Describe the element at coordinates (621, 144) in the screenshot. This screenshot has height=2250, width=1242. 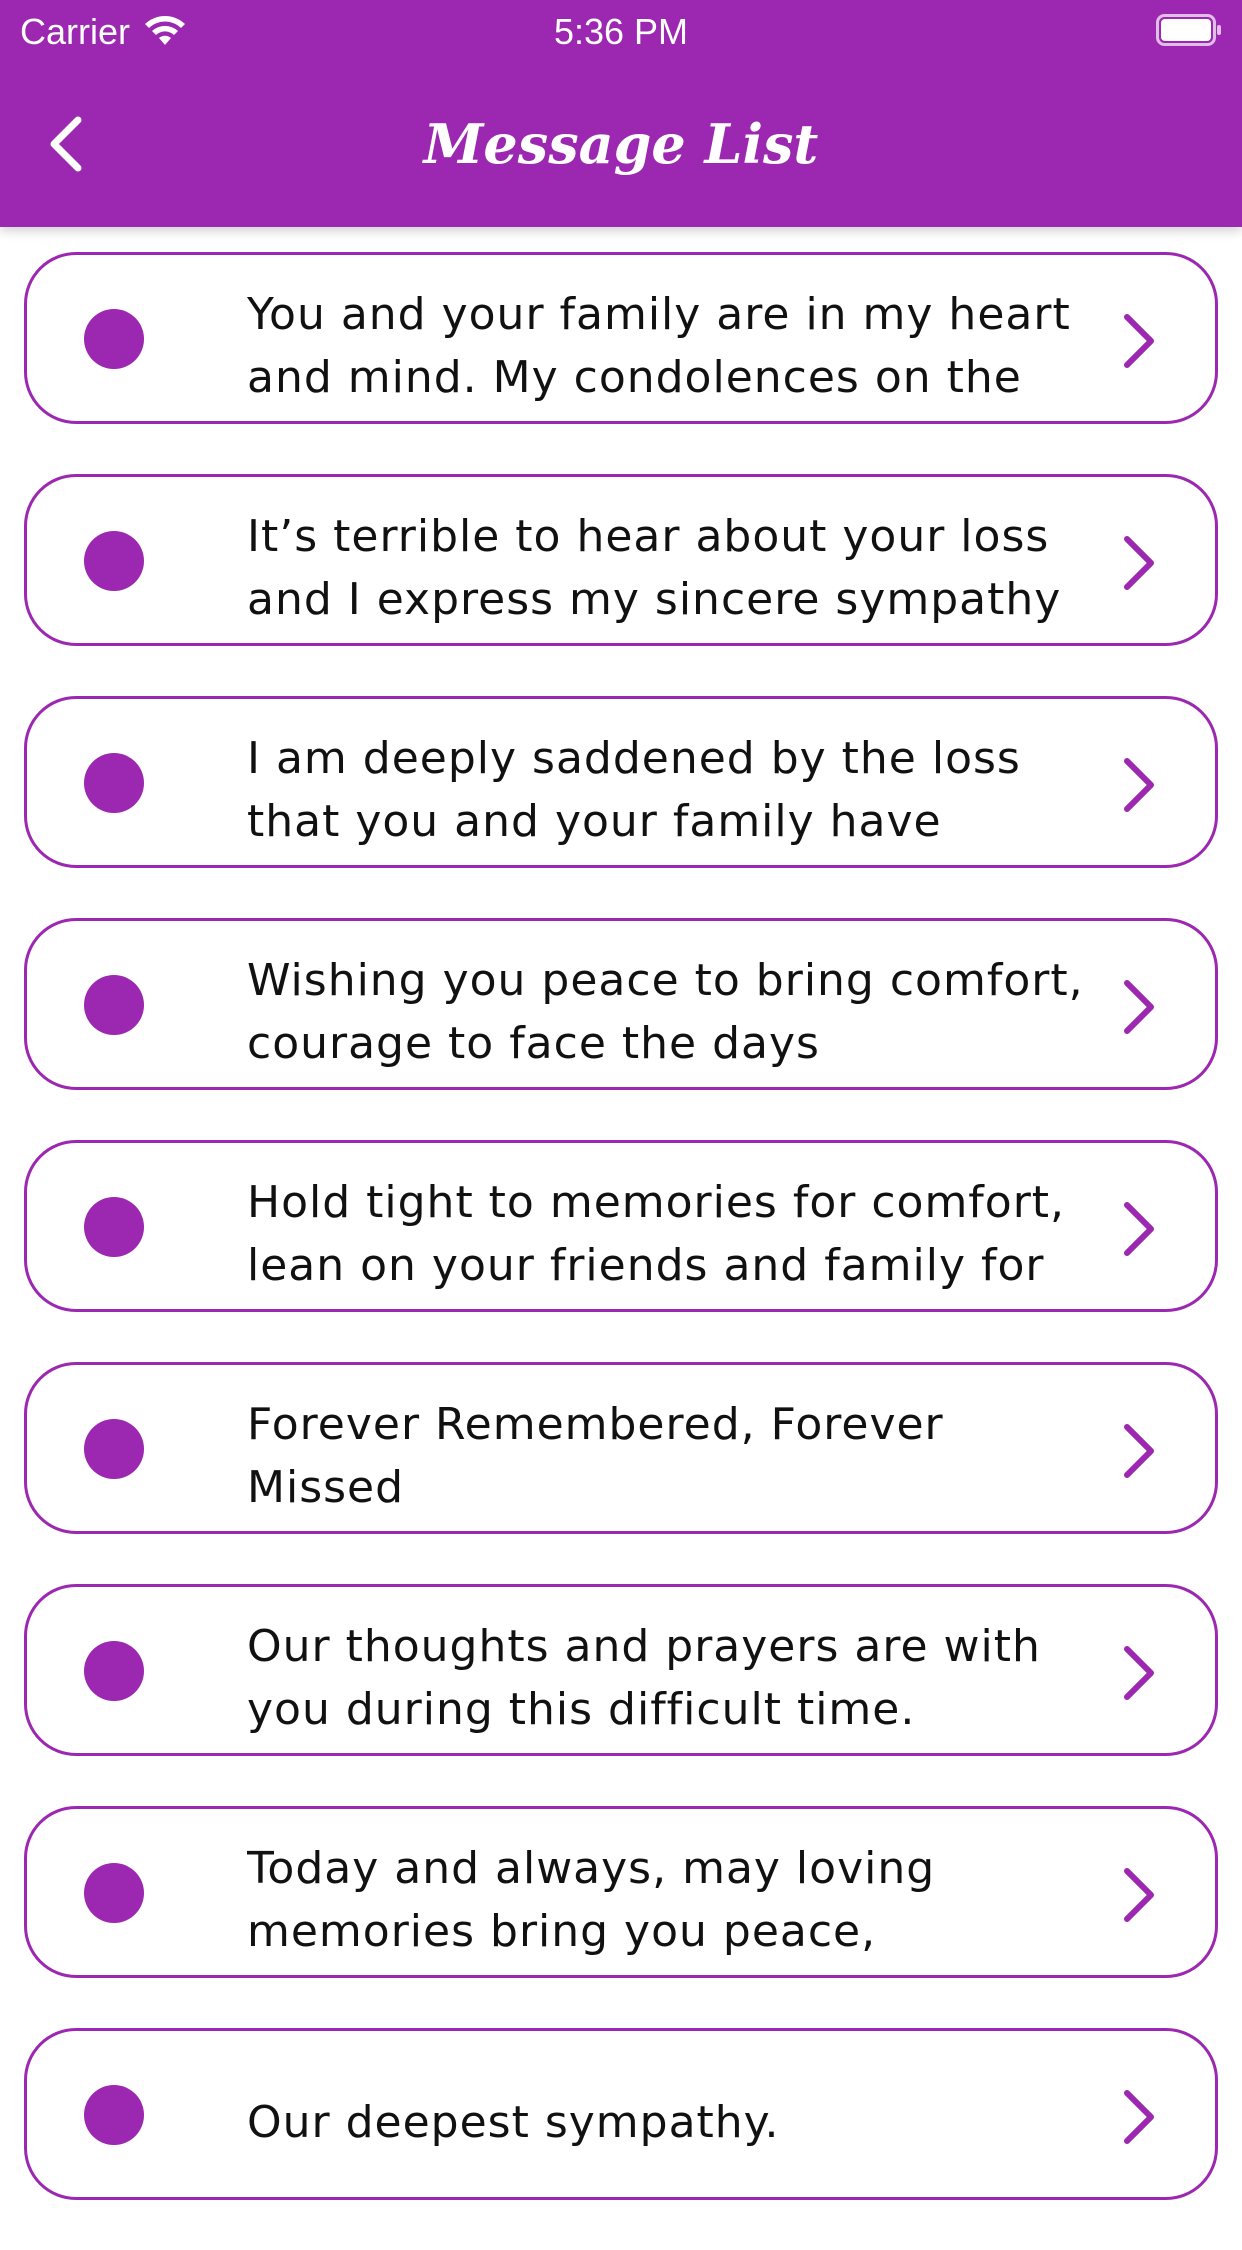
I see `page-title: Message List` at that location.